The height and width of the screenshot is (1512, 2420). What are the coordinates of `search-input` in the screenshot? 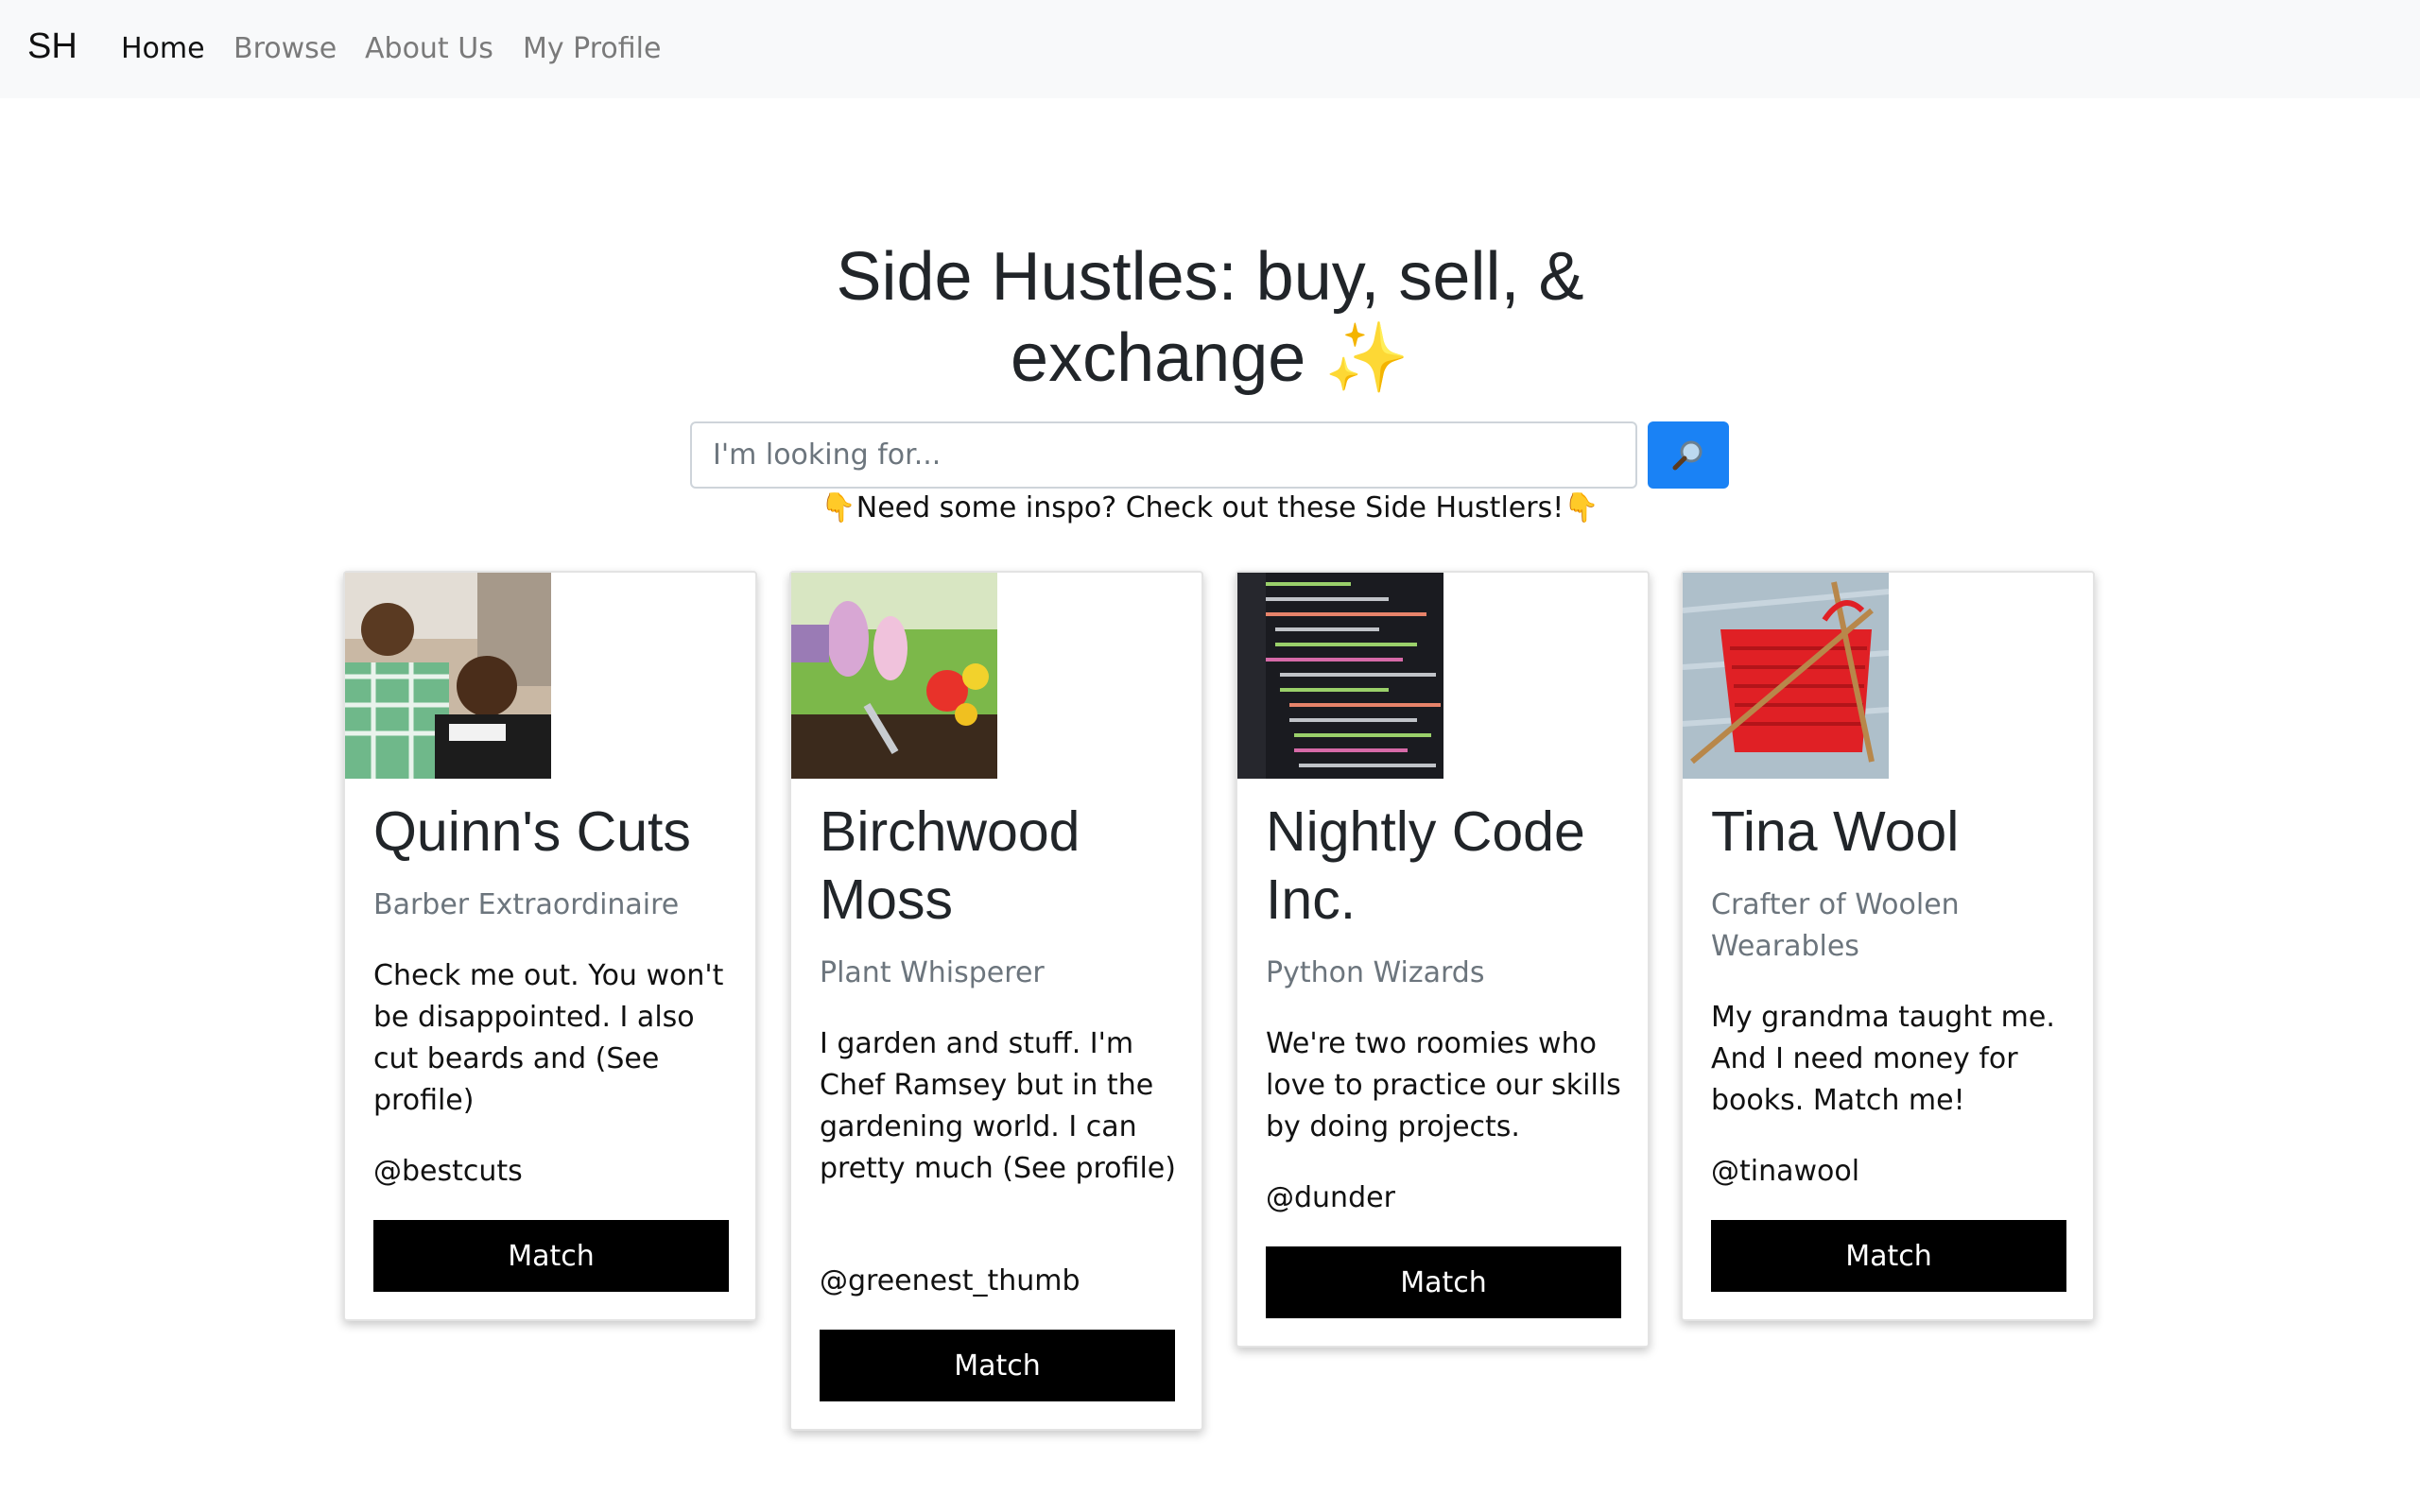 It's located at (1163, 455).